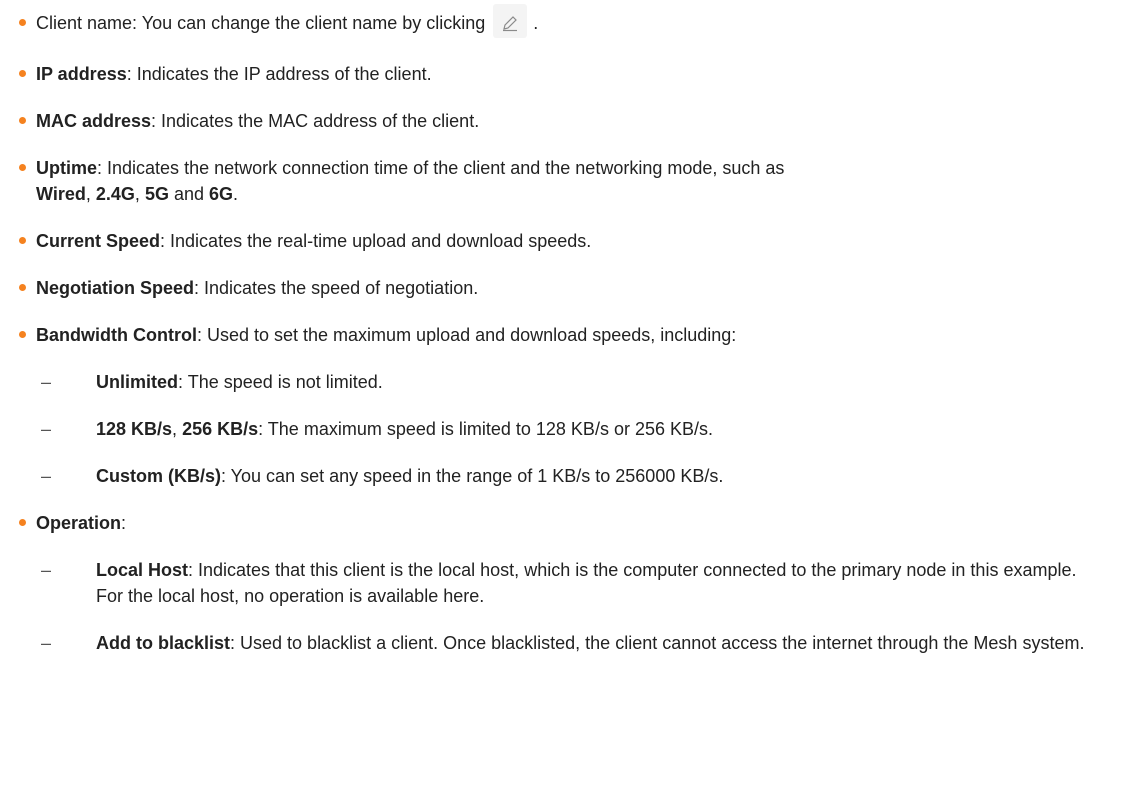  Describe the element at coordinates (81, 74) in the screenshot. I see `ip-address-term: IP address` at that location.